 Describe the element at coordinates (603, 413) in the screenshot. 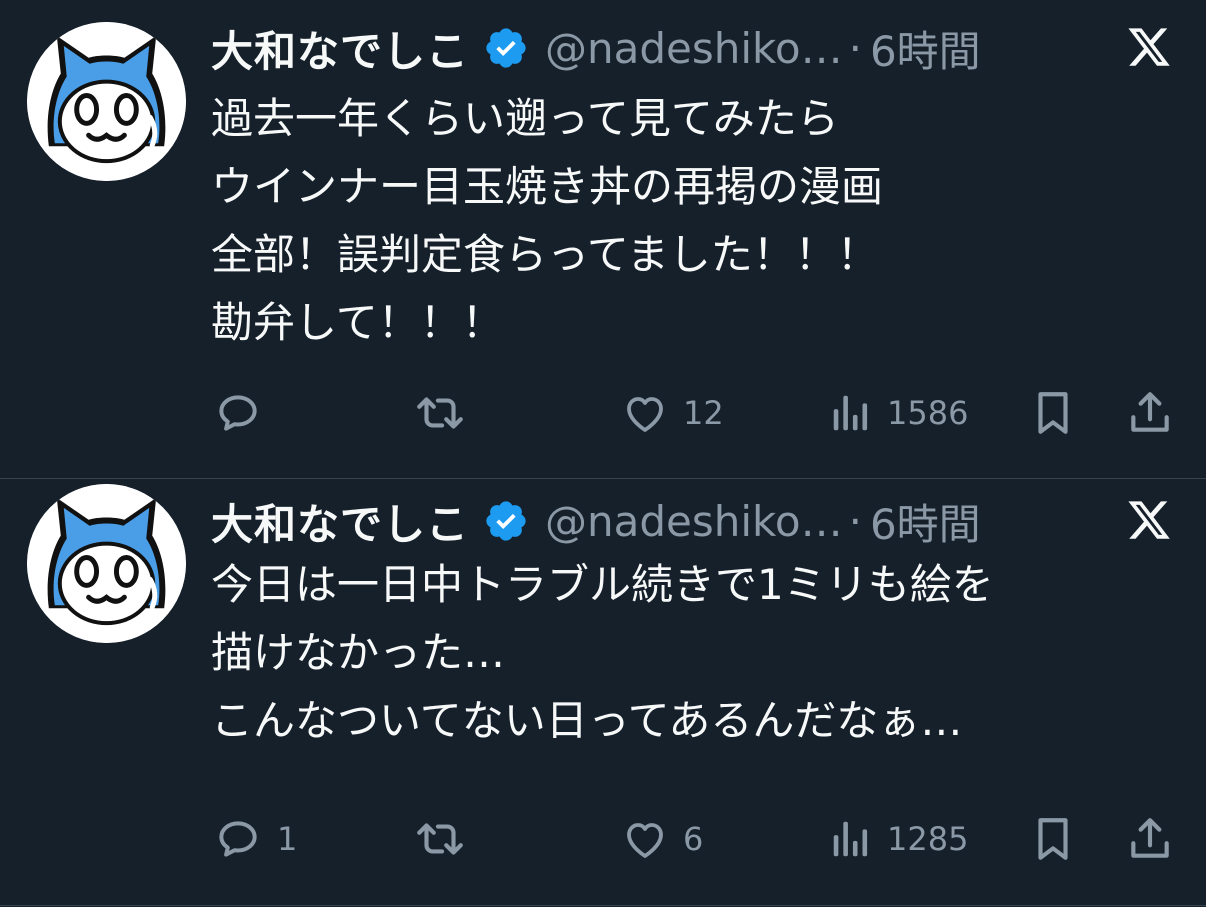

I see `tweet-actions: 12 1586` at that location.